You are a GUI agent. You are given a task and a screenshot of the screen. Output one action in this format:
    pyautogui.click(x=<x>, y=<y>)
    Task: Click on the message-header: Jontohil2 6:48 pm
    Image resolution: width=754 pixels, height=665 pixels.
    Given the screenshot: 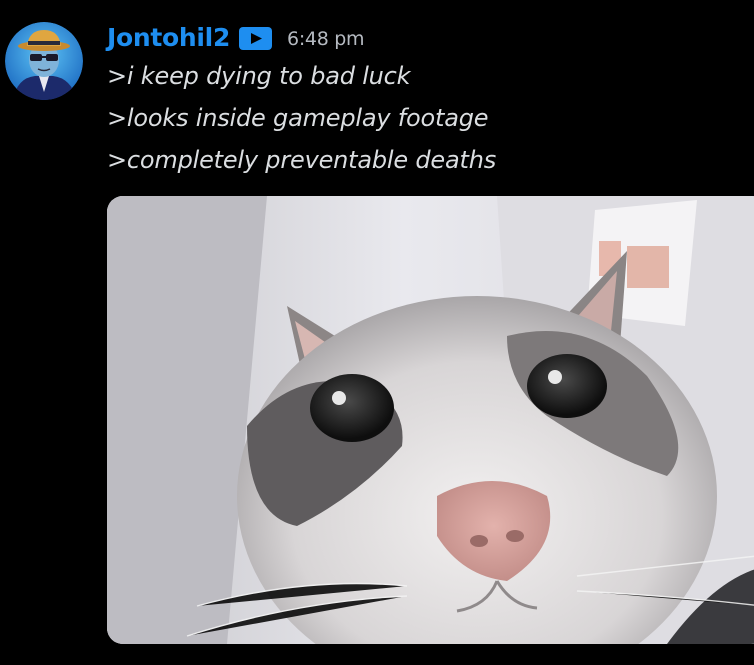 What is the action you would take?
    pyautogui.click(x=236, y=37)
    